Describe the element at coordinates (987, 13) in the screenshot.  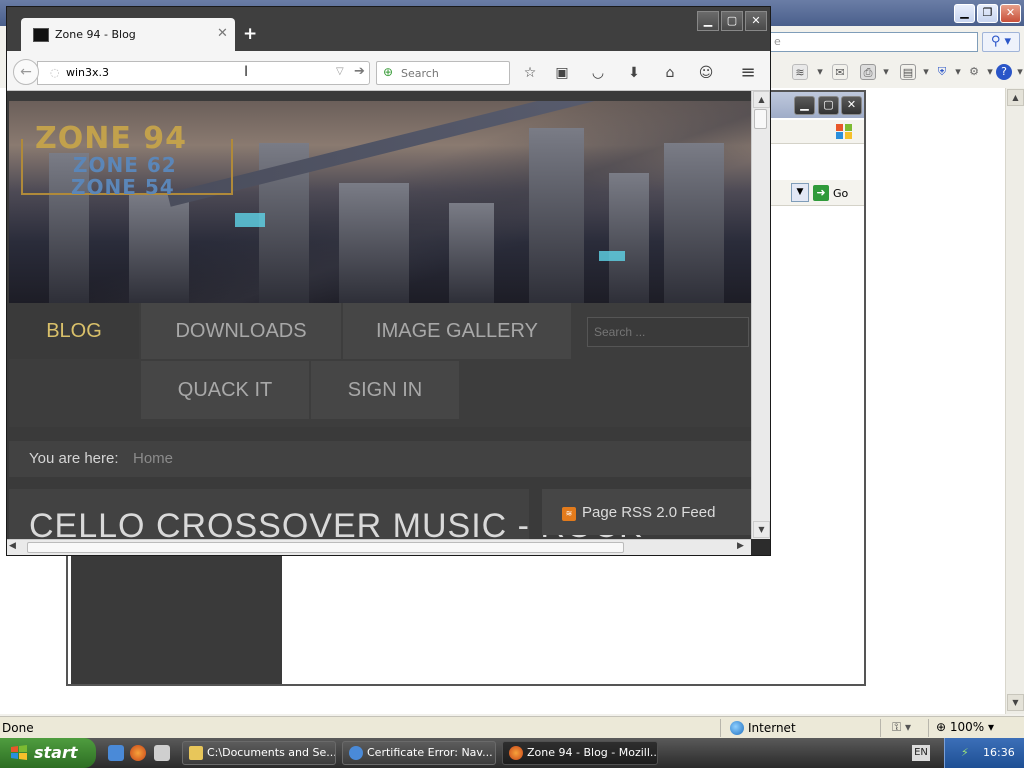
I see `ie-restore-button: ❐` at that location.